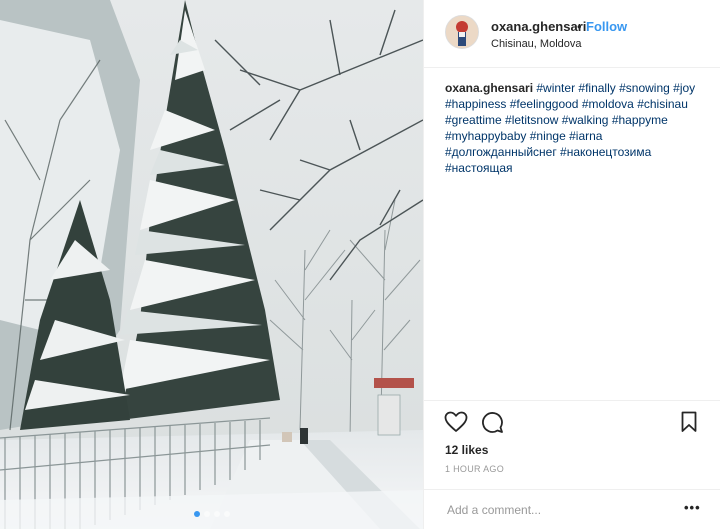  What do you see at coordinates (555, 88) in the screenshot?
I see `hashtag-link: #winter` at bounding box center [555, 88].